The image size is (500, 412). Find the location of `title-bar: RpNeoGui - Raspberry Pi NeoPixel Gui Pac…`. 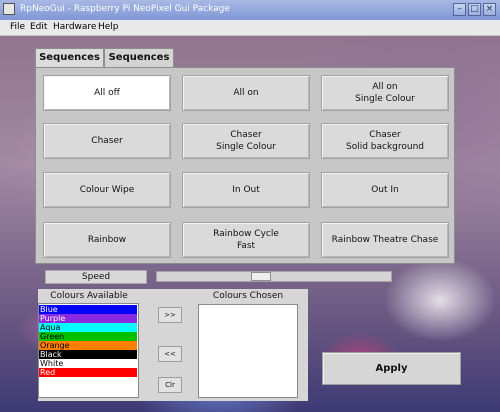

title-bar: RpNeoGui - Raspberry Pi NeoPixel Gui Pac… is located at coordinates (250, 10).